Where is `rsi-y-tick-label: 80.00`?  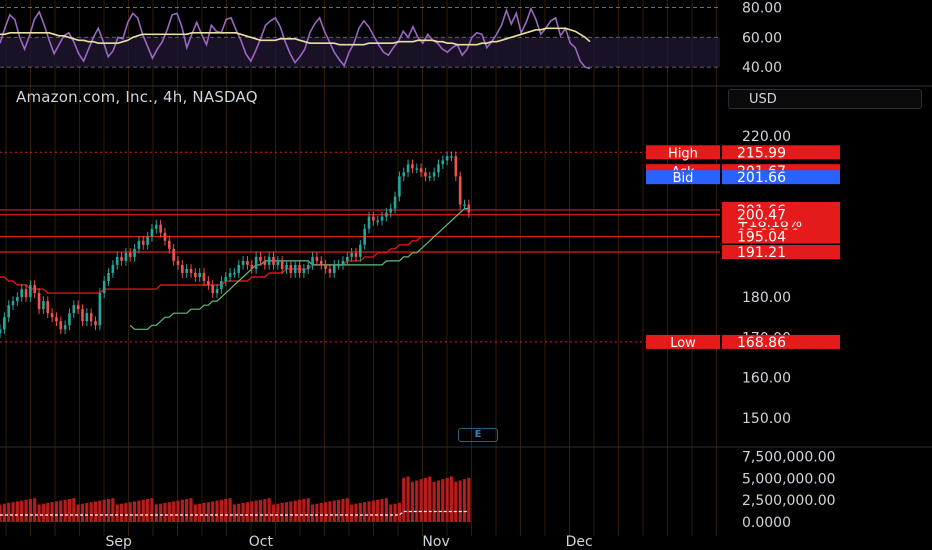 rsi-y-tick-label: 80.00 is located at coordinates (762, 8).